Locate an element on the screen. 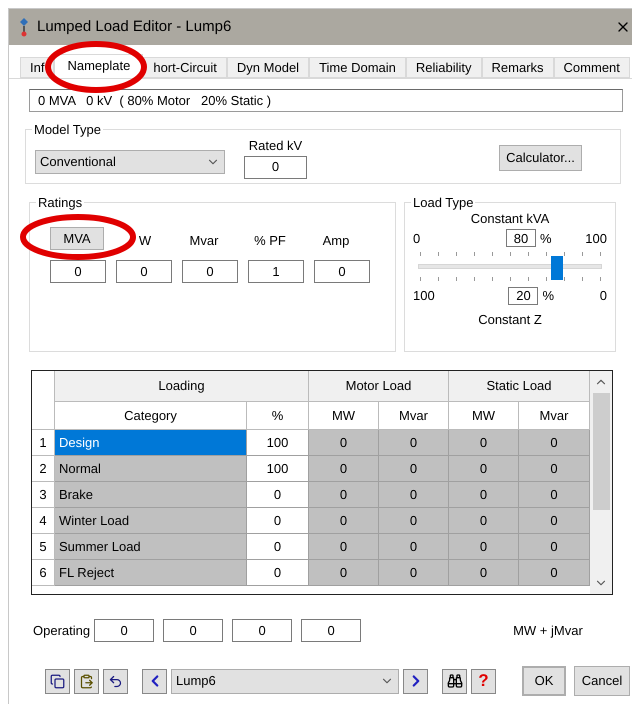 The image size is (632, 704). field-label: Rated kV is located at coordinates (275, 146).